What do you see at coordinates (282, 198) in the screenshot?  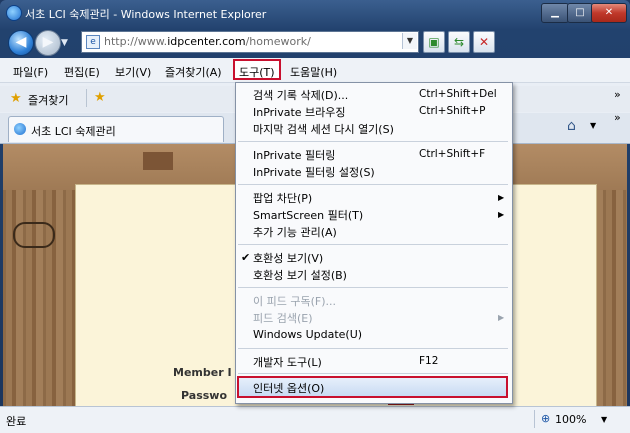 I see `menu-popup-blocker: 팝업 차단(P)` at bounding box center [282, 198].